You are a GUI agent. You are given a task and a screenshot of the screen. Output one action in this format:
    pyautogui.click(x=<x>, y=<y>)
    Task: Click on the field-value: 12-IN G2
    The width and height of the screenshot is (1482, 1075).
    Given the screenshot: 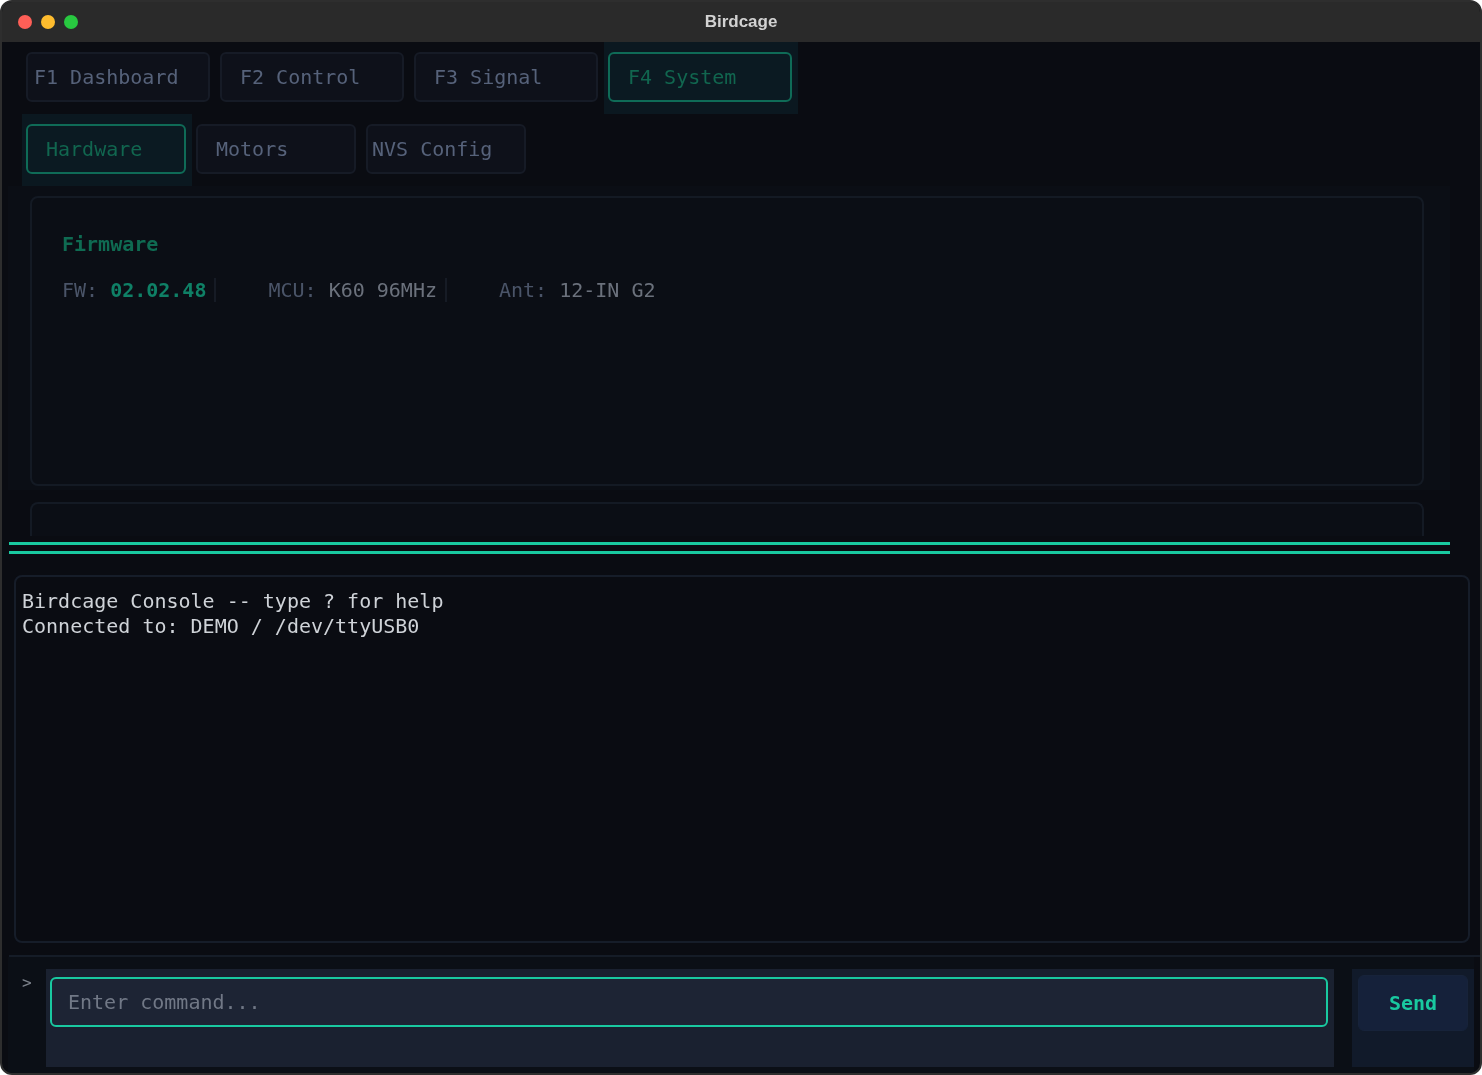 What is the action you would take?
    pyautogui.click(x=607, y=290)
    